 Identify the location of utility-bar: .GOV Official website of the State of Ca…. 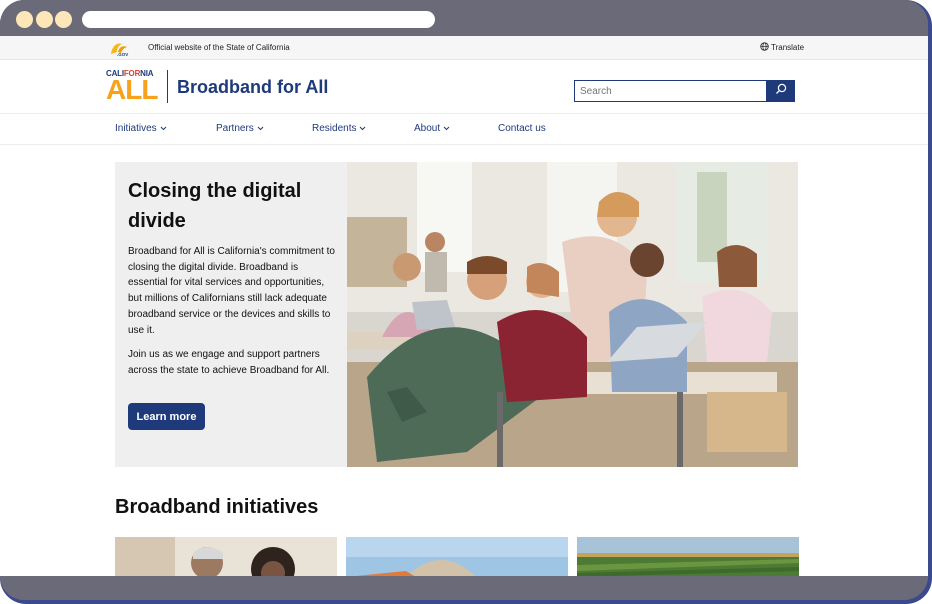
(464, 48).